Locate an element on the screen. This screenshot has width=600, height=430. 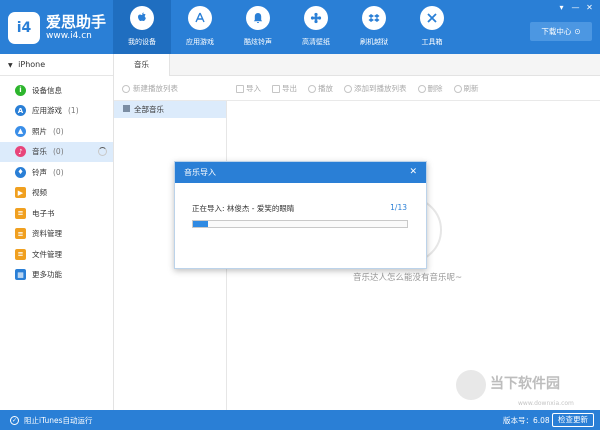
sidebar-item-label: 资料管理 is located at coordinates (47, 234).